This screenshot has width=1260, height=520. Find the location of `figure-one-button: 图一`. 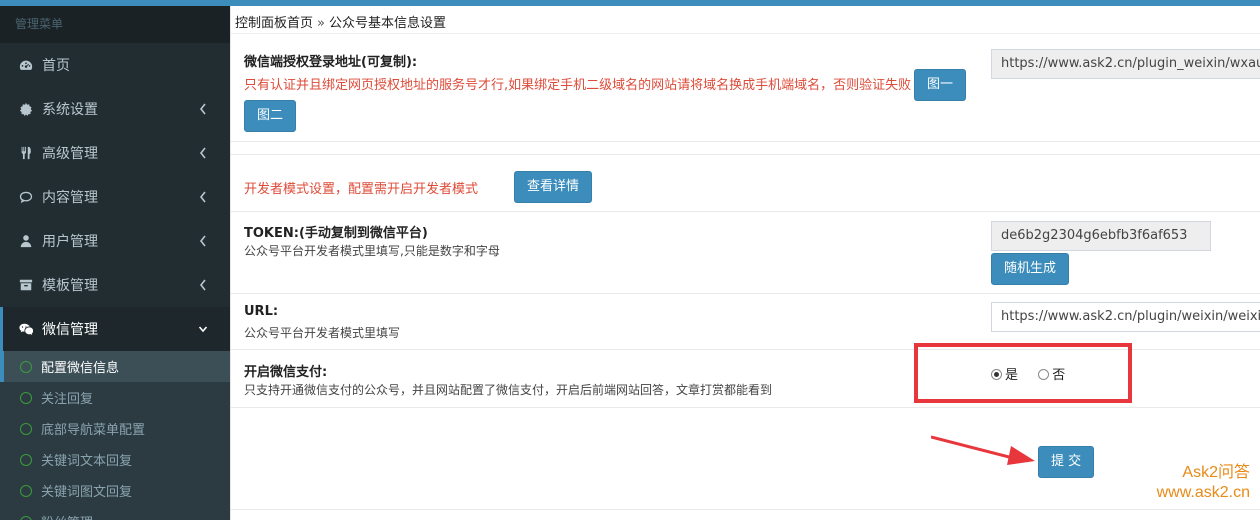

figure-one-button: 图一 is located at coordinates (940, 85).